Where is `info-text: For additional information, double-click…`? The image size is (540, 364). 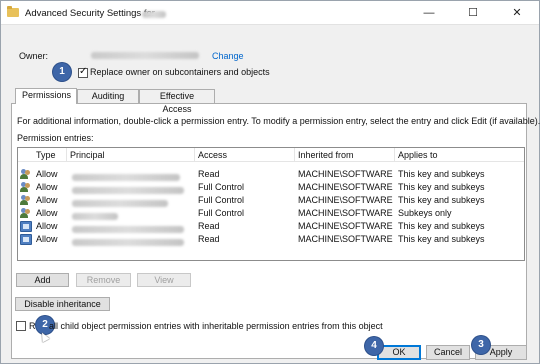
info-text: For additional information, double-click… is located at coordinates (278, 121).